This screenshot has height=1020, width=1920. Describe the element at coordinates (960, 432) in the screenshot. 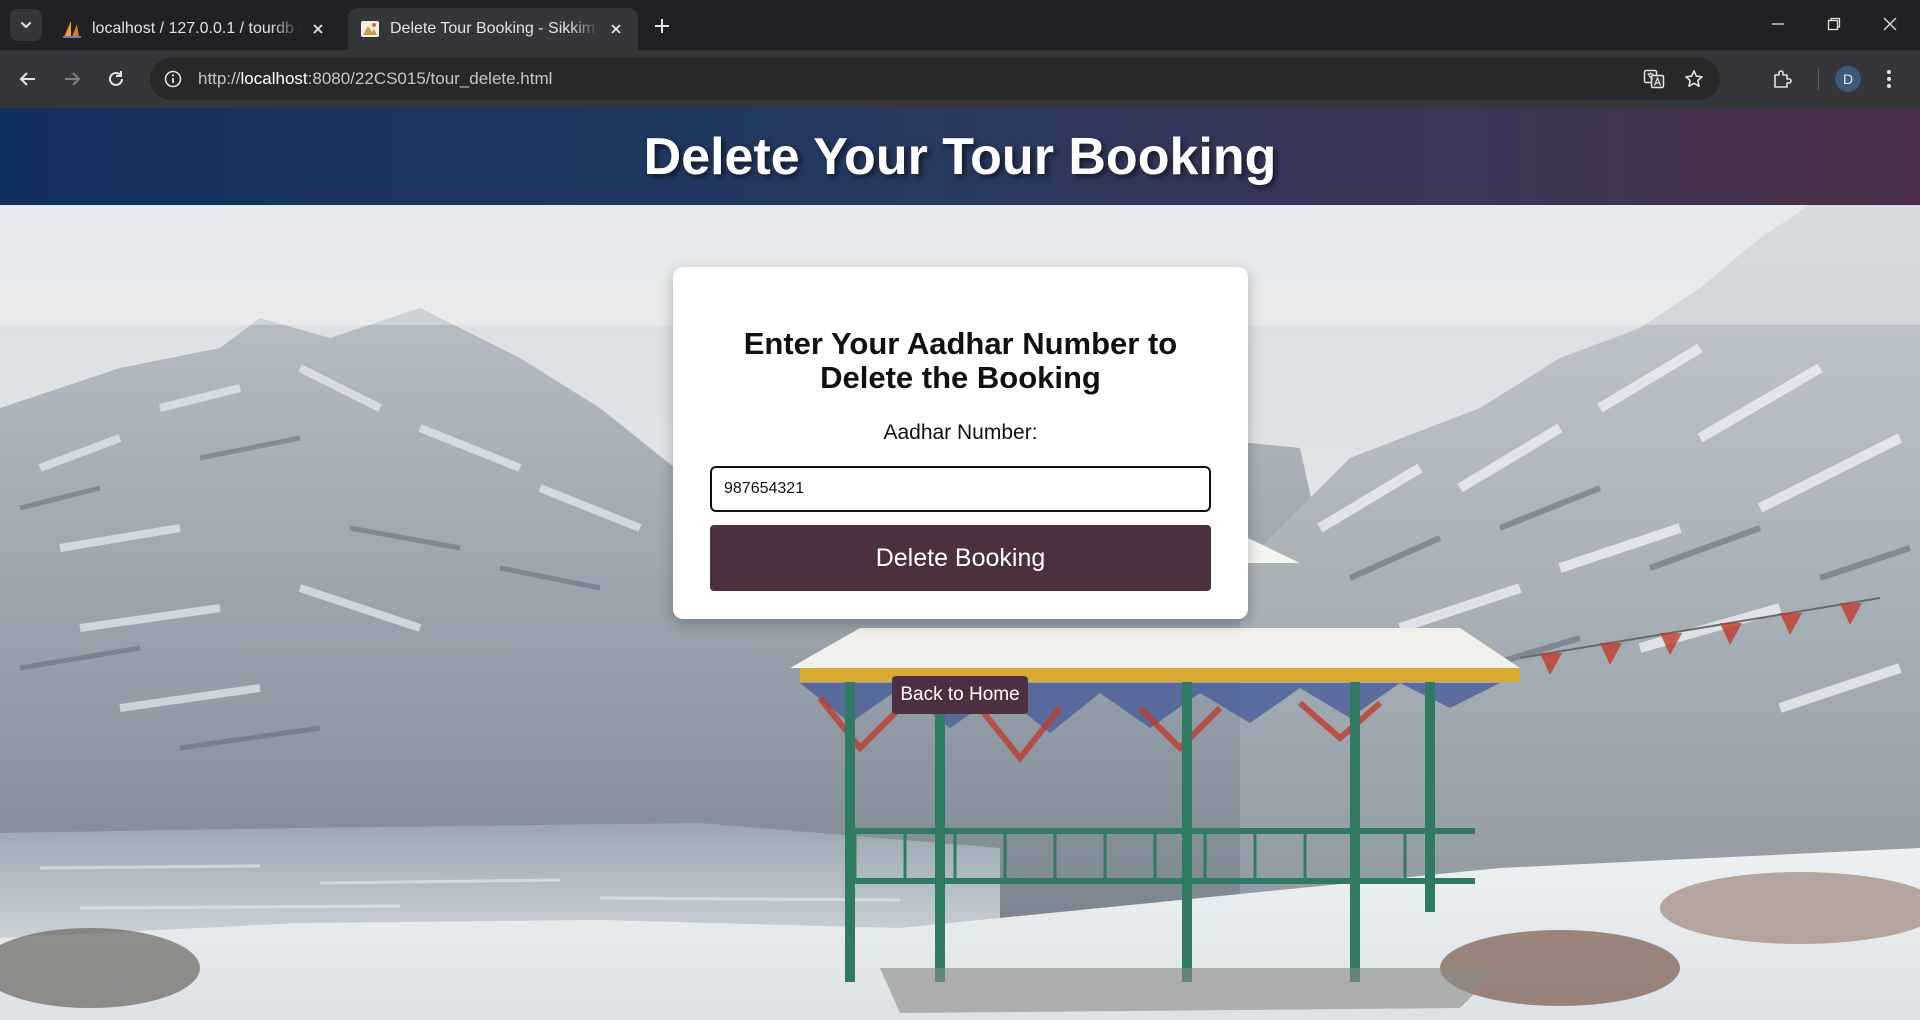

I see `aadhar-number-label: Aadhar Number:` at that location.